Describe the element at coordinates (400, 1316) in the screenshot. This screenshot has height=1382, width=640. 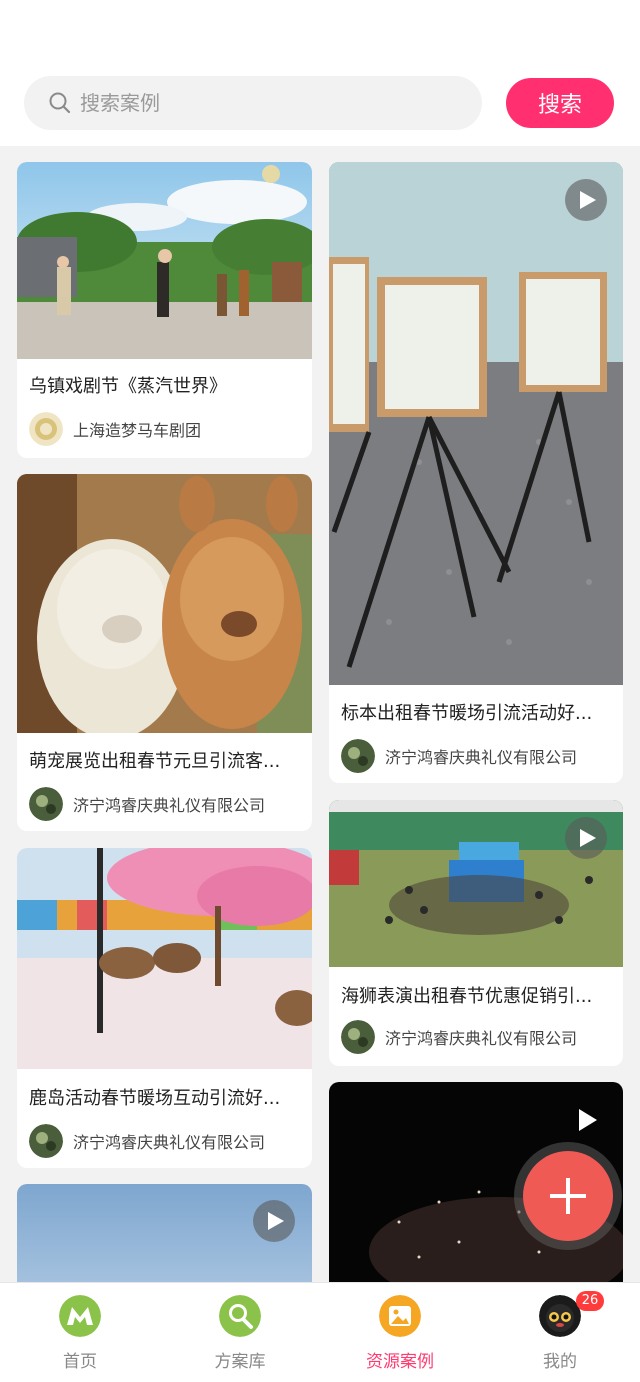
I see `image-icon` at that location.